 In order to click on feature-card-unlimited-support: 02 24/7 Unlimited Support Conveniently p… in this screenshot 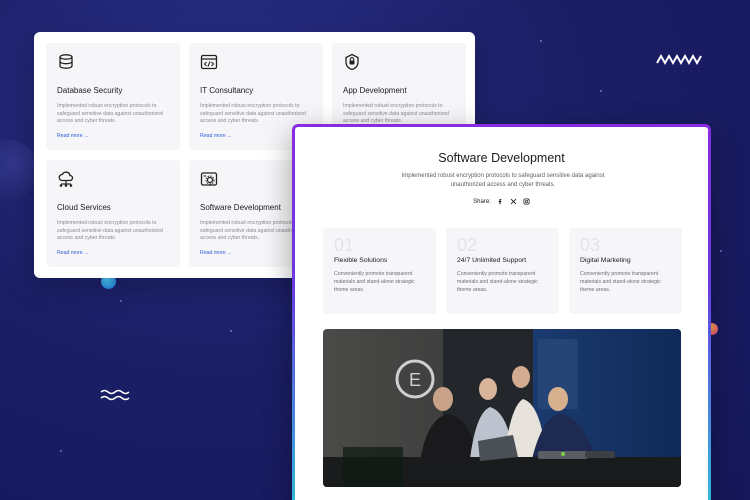, I will do `click(502, 271)`.